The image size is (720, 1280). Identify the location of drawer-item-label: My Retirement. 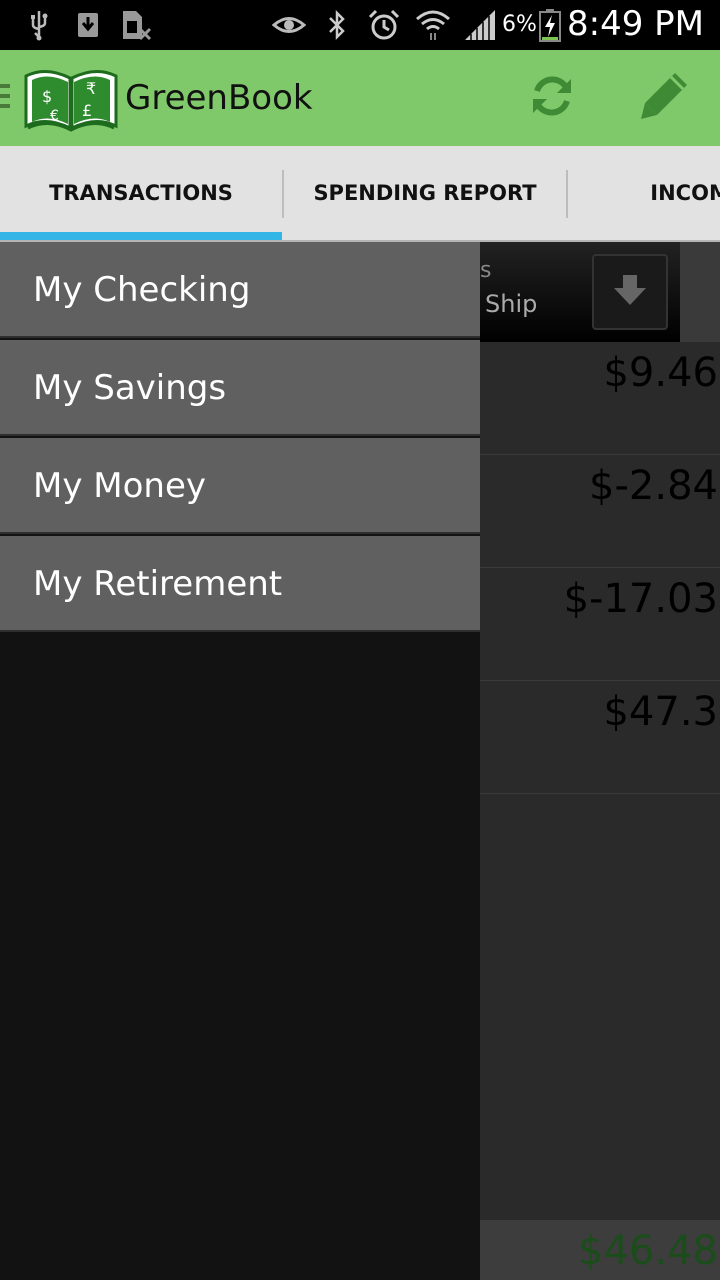
(158, 584).